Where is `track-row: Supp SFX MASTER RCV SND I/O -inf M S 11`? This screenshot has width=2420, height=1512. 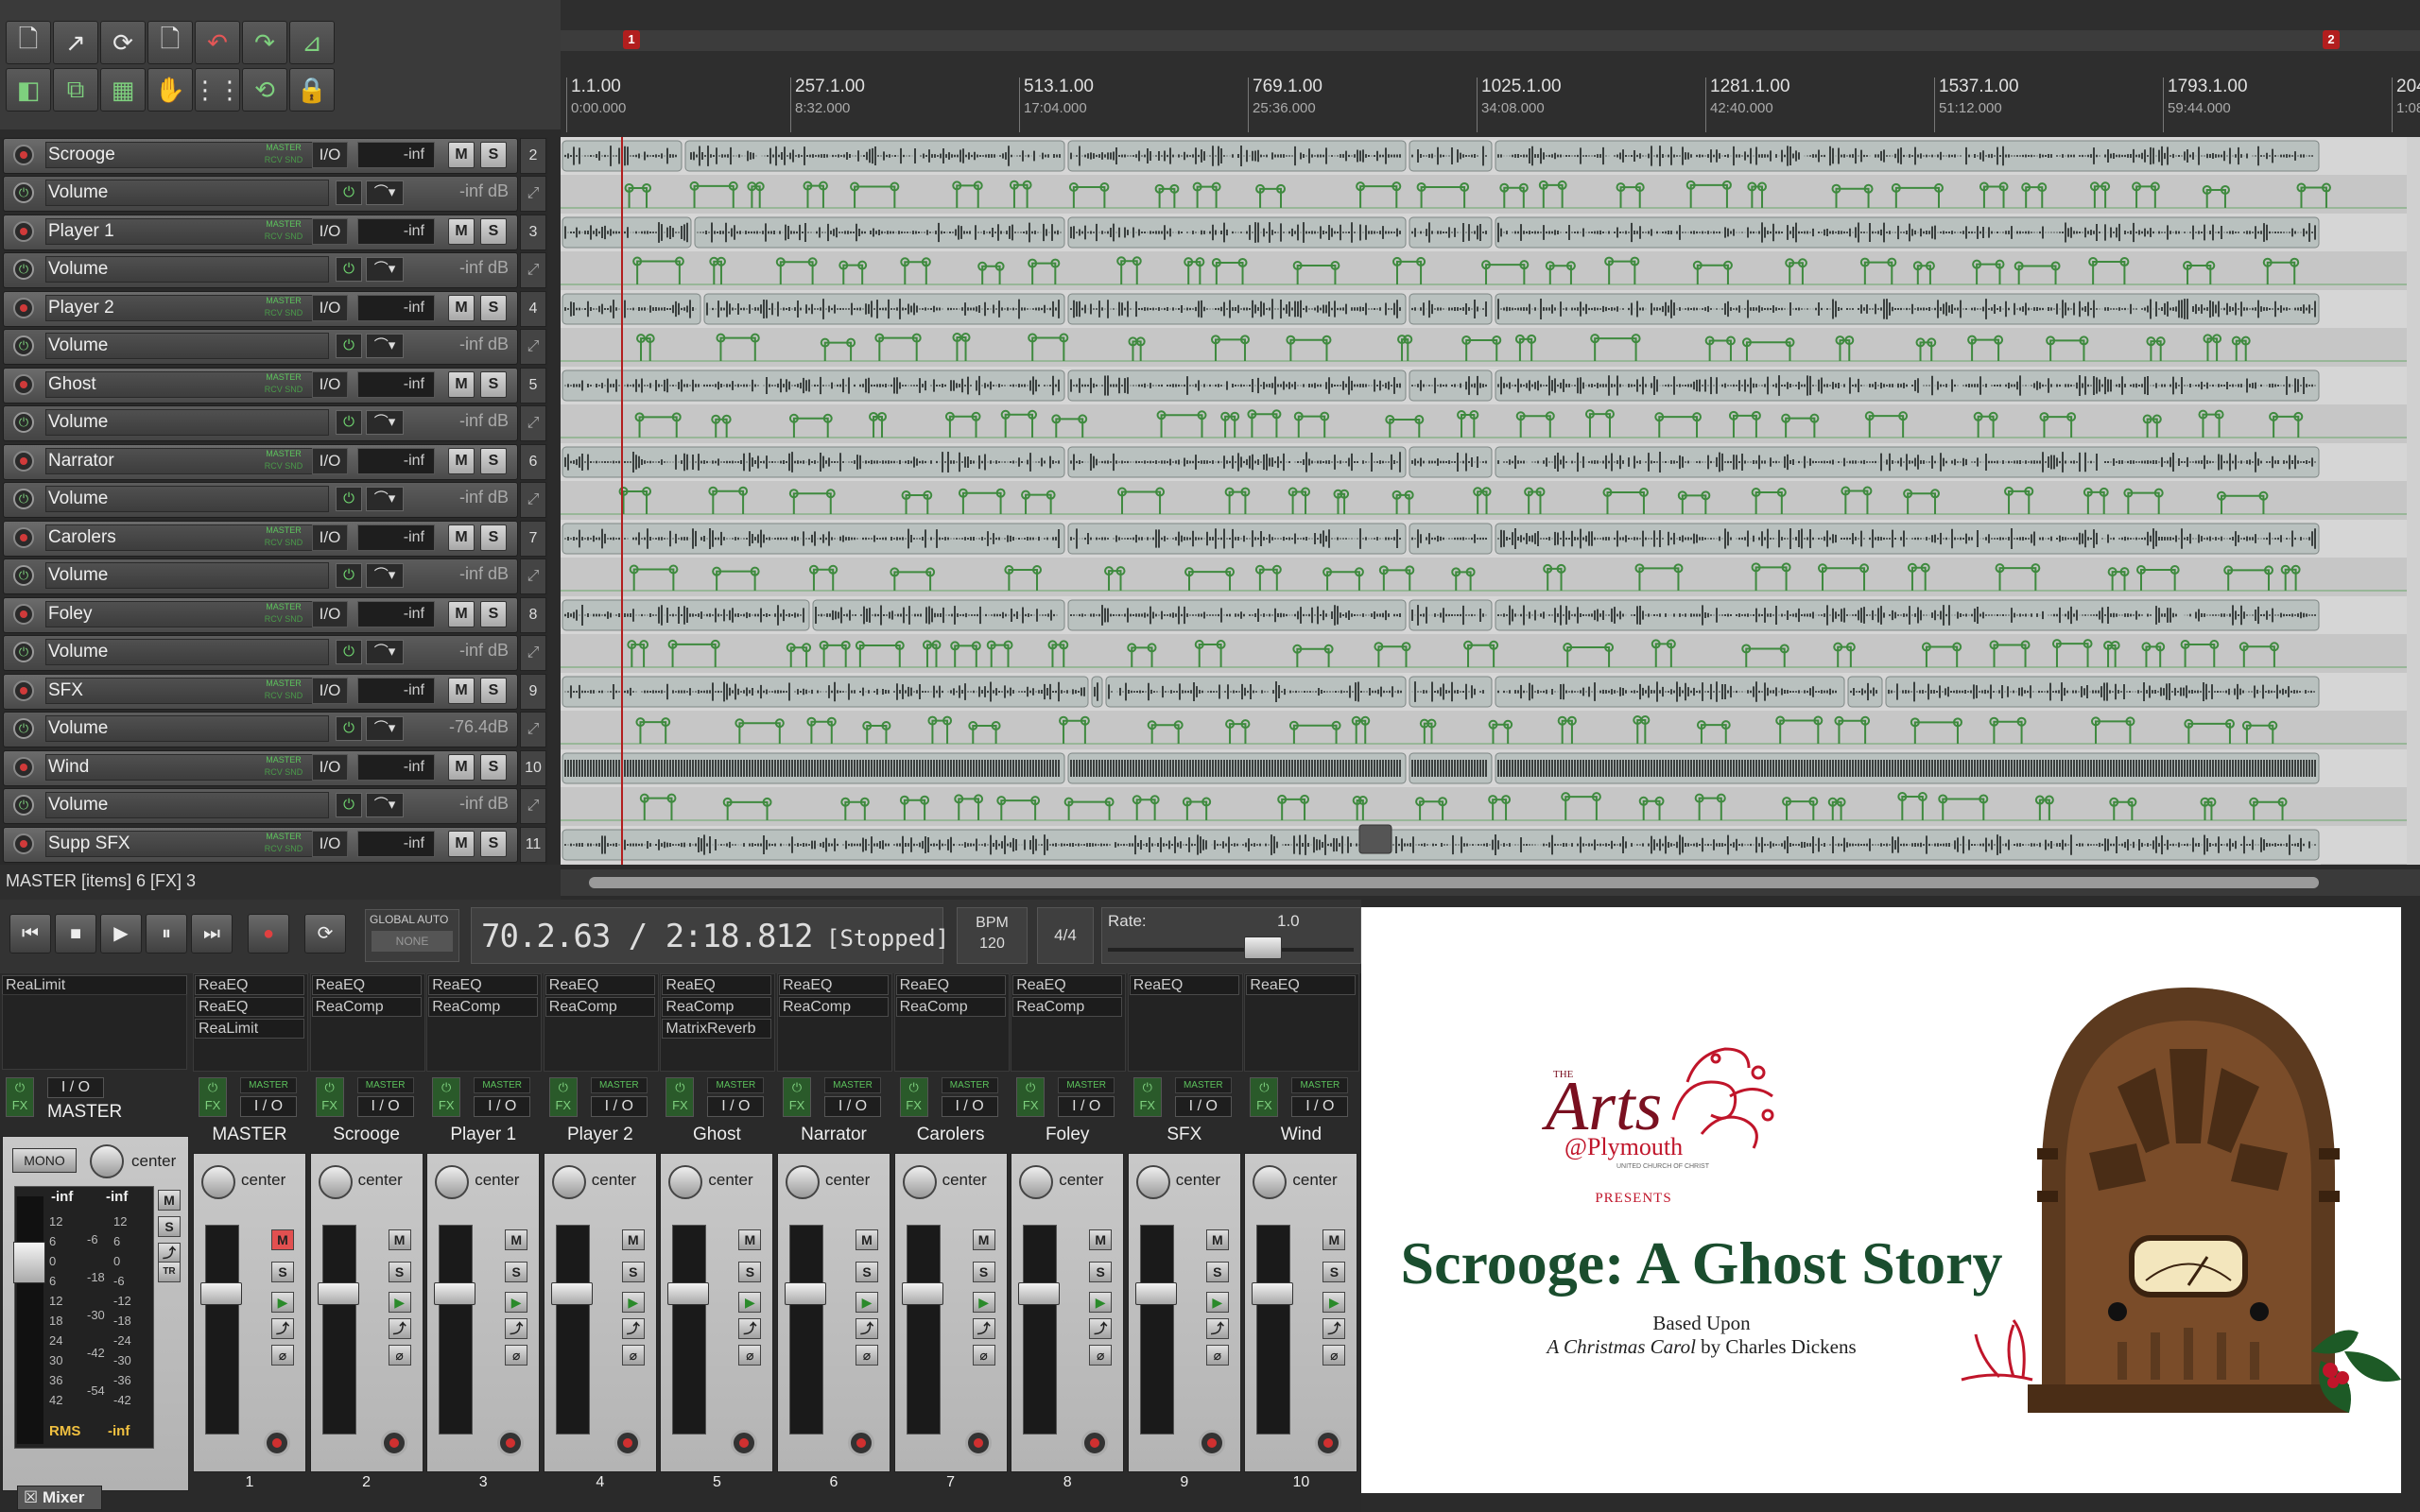
track-row: Supp SFX MASTER RCV SND I/O -inf M S 11 is located at coordinates (274, 845).